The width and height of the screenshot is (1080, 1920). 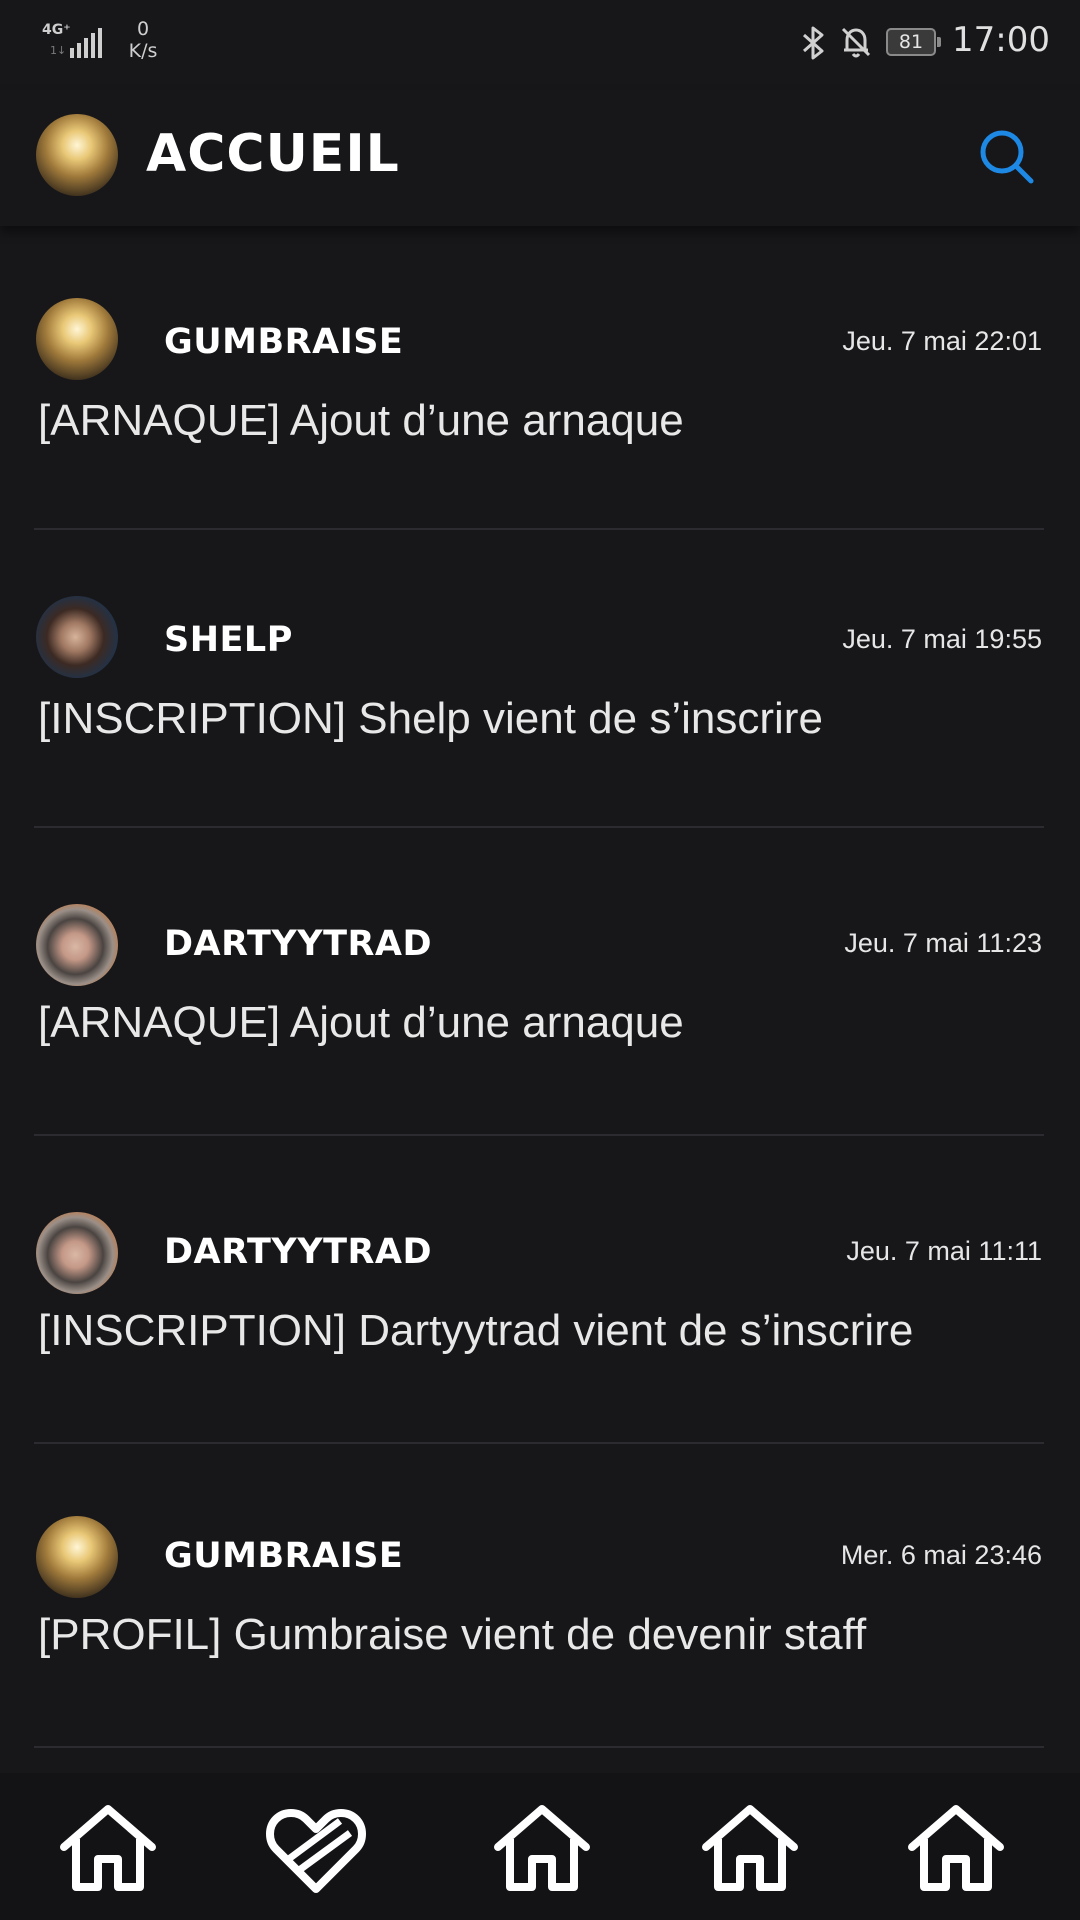 I want to click on profile-avatar, so click(x=77, y=155).